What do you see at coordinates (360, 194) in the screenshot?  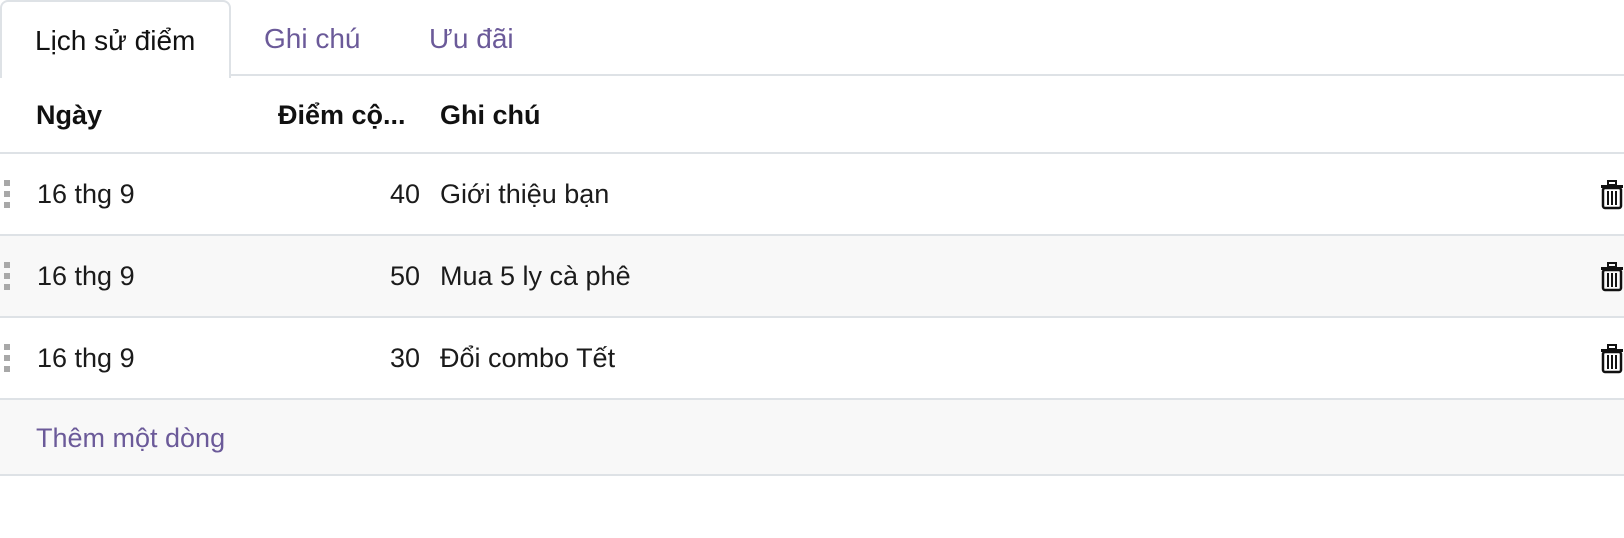 I see `row-points: 40` at bounding box center [360, 194].